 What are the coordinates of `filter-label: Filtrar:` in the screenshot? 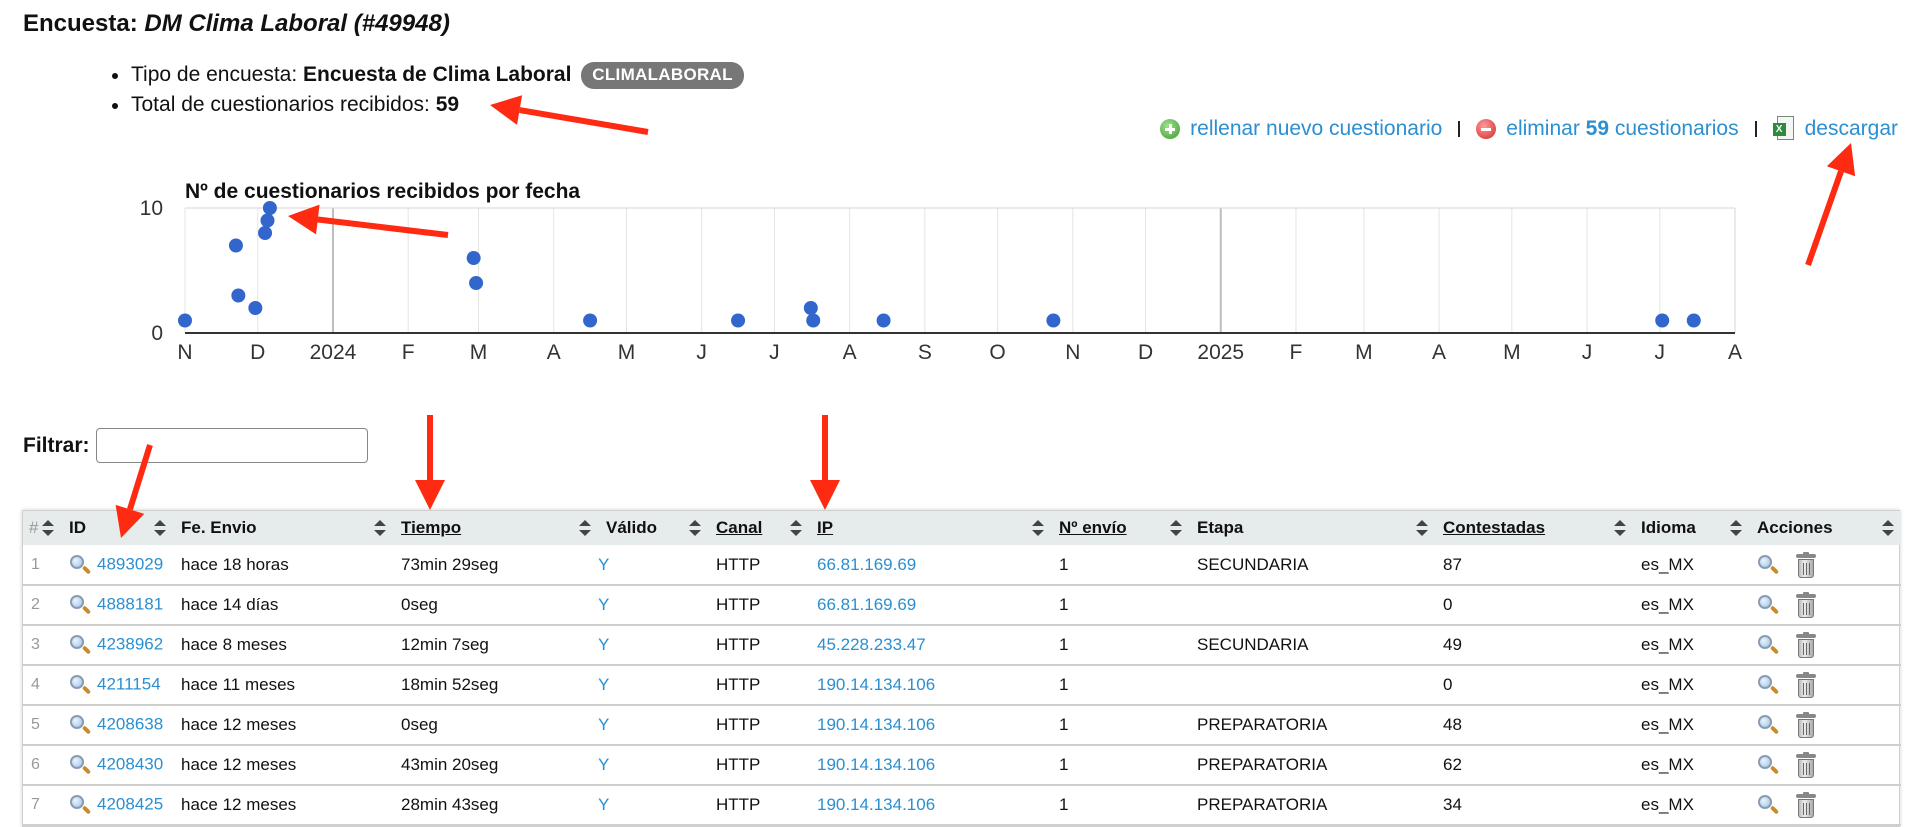 It's located at (56, 445).